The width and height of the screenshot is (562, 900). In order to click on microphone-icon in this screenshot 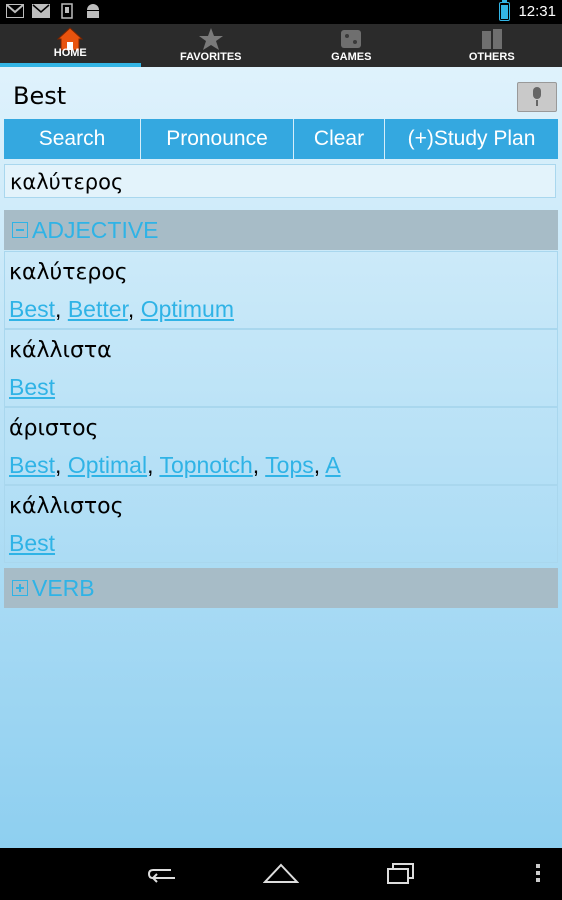, I will do `click(537, 93)`.